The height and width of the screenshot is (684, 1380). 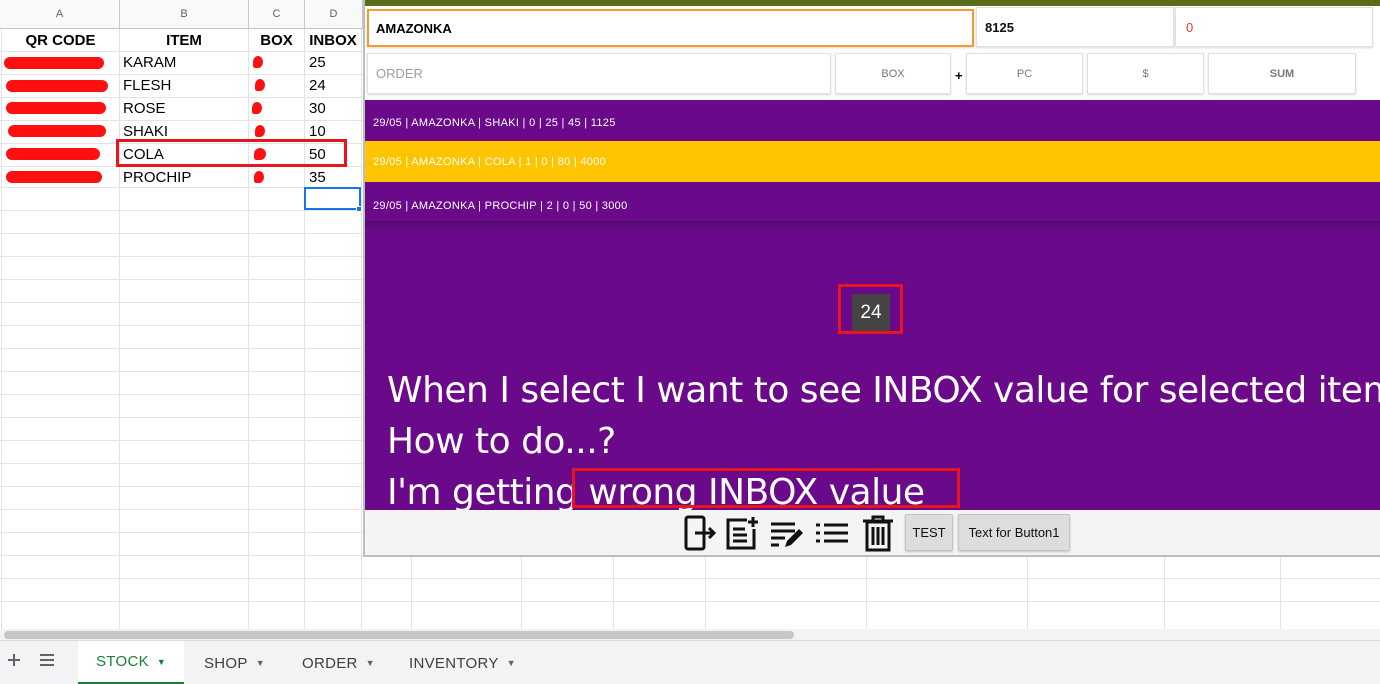 What do you see at coordinates (787, 533) in the screenshot?
I see `edit-list-icon` at bounding box center [787, 533].